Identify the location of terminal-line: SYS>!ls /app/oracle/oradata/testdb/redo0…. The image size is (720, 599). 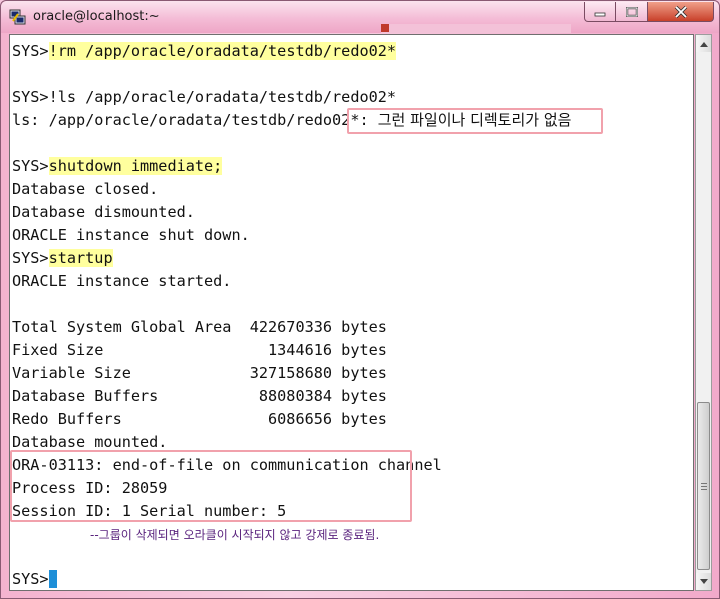
(204, 97).